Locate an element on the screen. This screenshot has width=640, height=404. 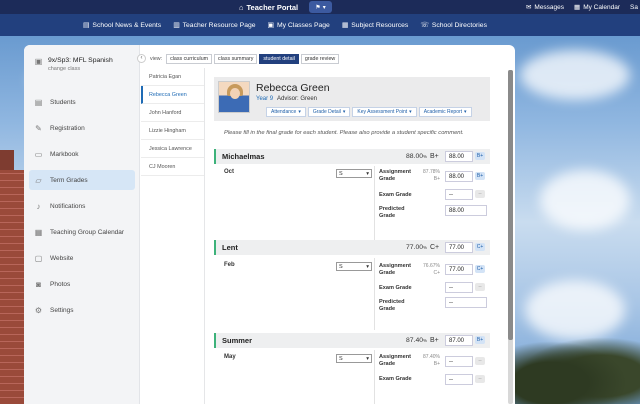
month-label: Oct is located at coordinates (229, 172).